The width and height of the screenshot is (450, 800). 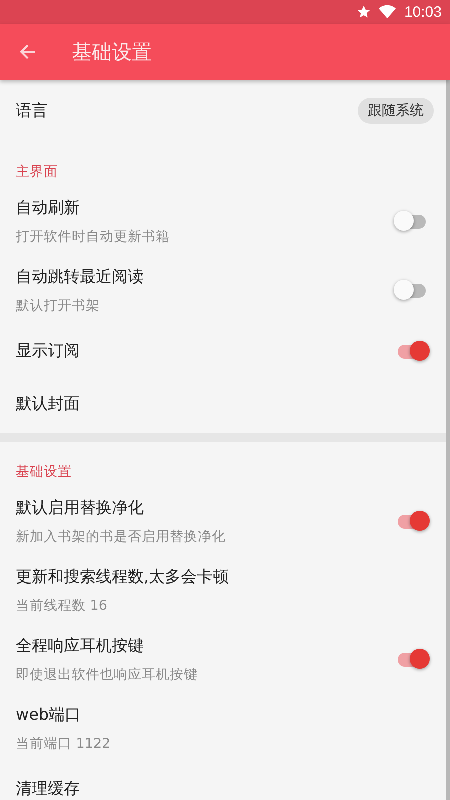 What do you see at coordinates (64, 743) in the screenshot?
I see `item-summary: 当前端口 1122` at bounding box center [64, 743].